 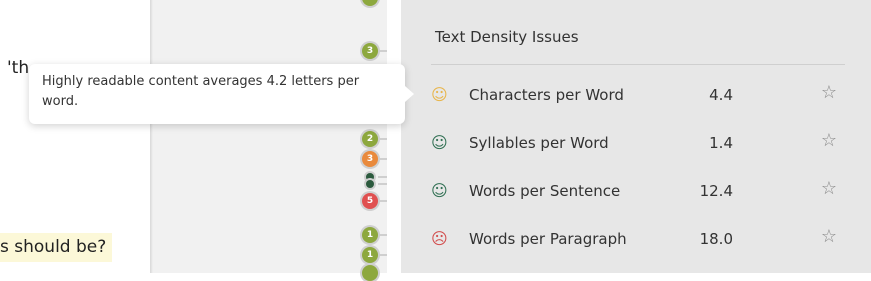 I want to click on panel-divider, so click(x=394, y=136).